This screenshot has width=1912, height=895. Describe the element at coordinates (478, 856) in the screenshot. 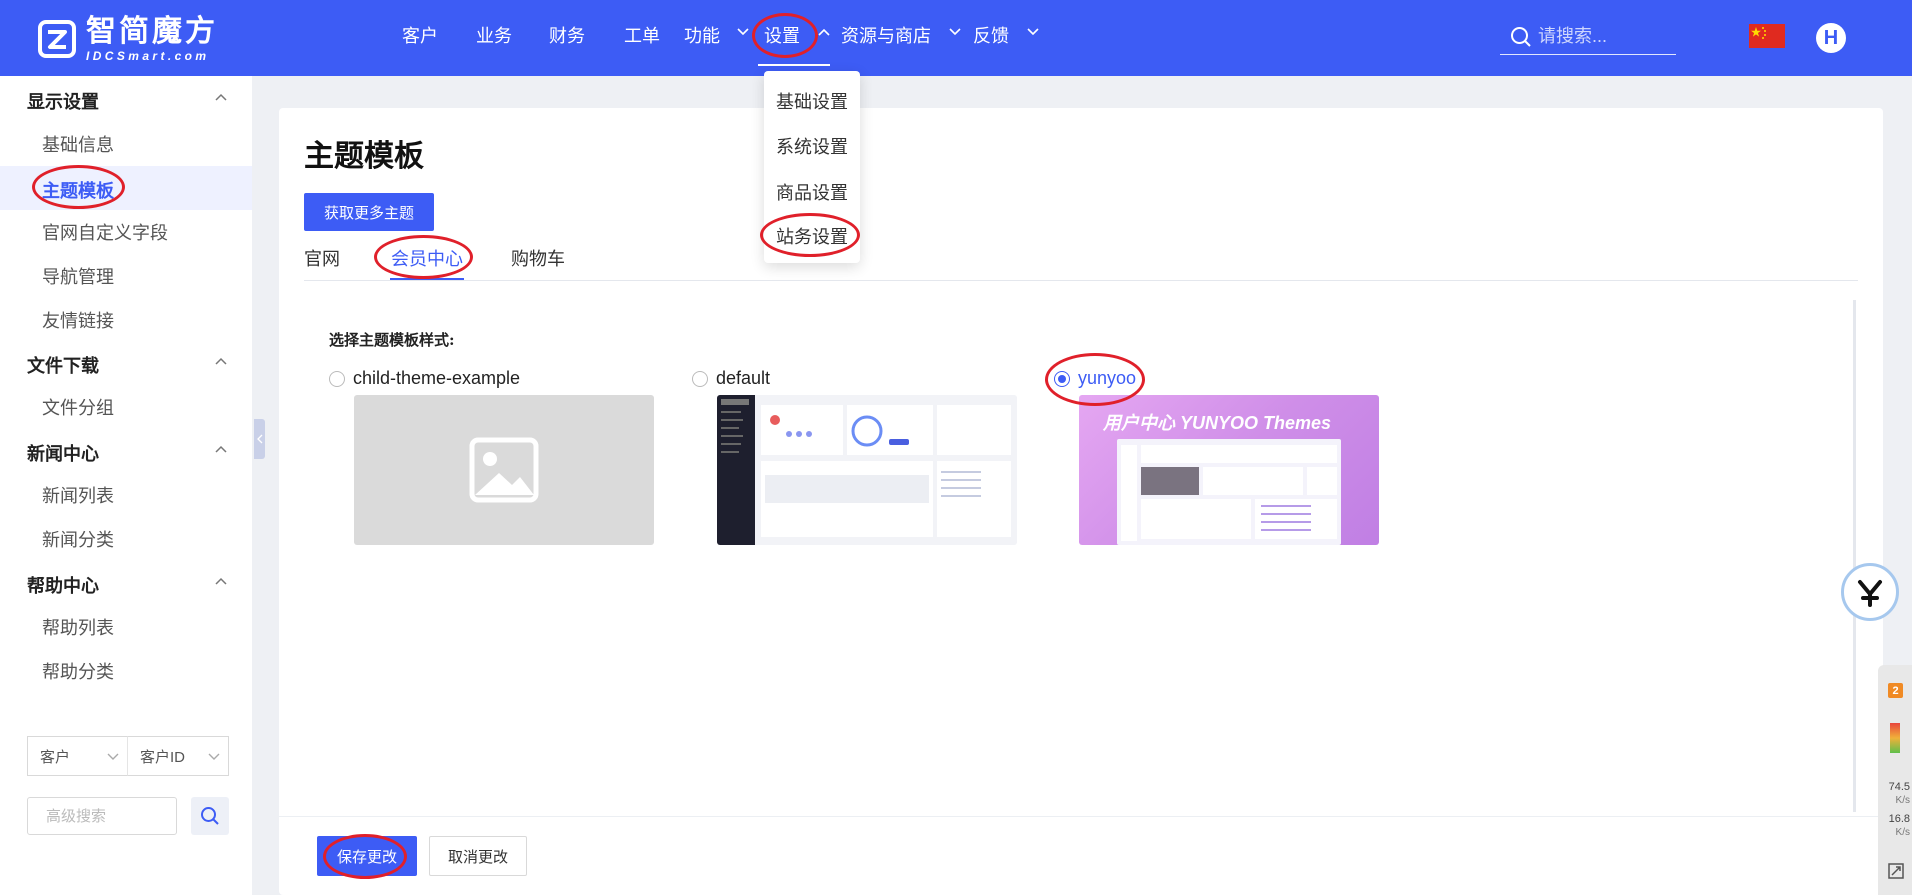

I see `cancel-changes-button: 取消更改` at that location.